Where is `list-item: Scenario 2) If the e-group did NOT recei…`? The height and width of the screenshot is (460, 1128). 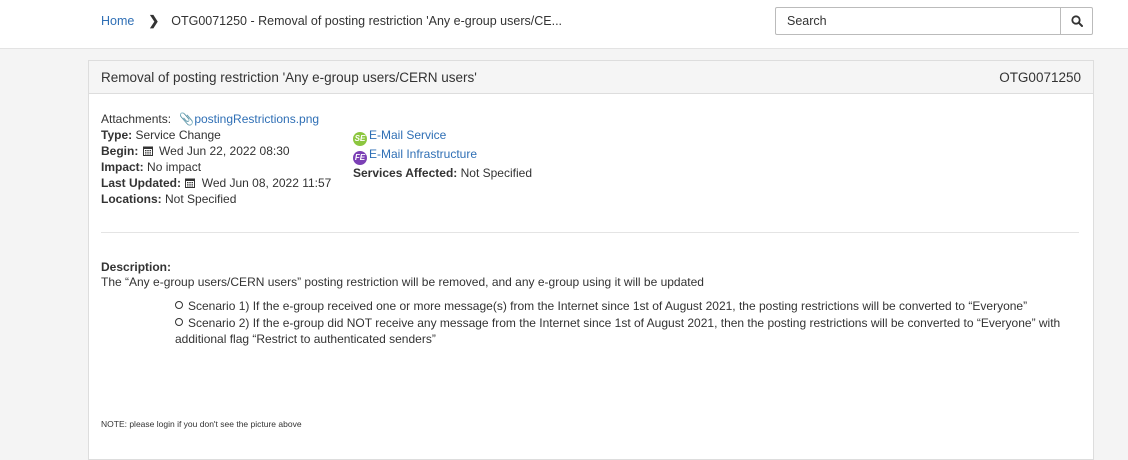 list-item: Scenario 2) If the e-group did NOT recei… is located at coordinates (630, 331).